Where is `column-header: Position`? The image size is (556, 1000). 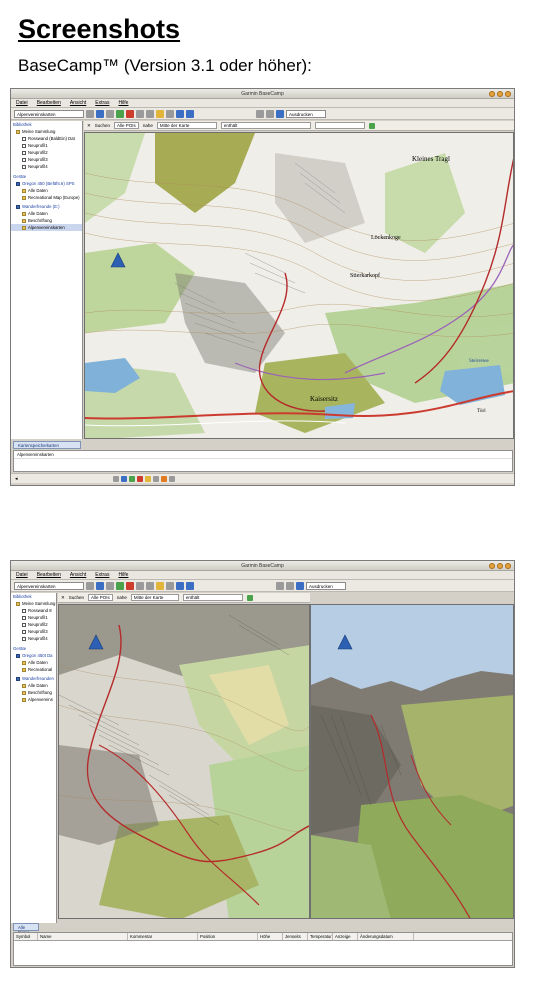 column-header: Position is located at coordinates (228, 936).